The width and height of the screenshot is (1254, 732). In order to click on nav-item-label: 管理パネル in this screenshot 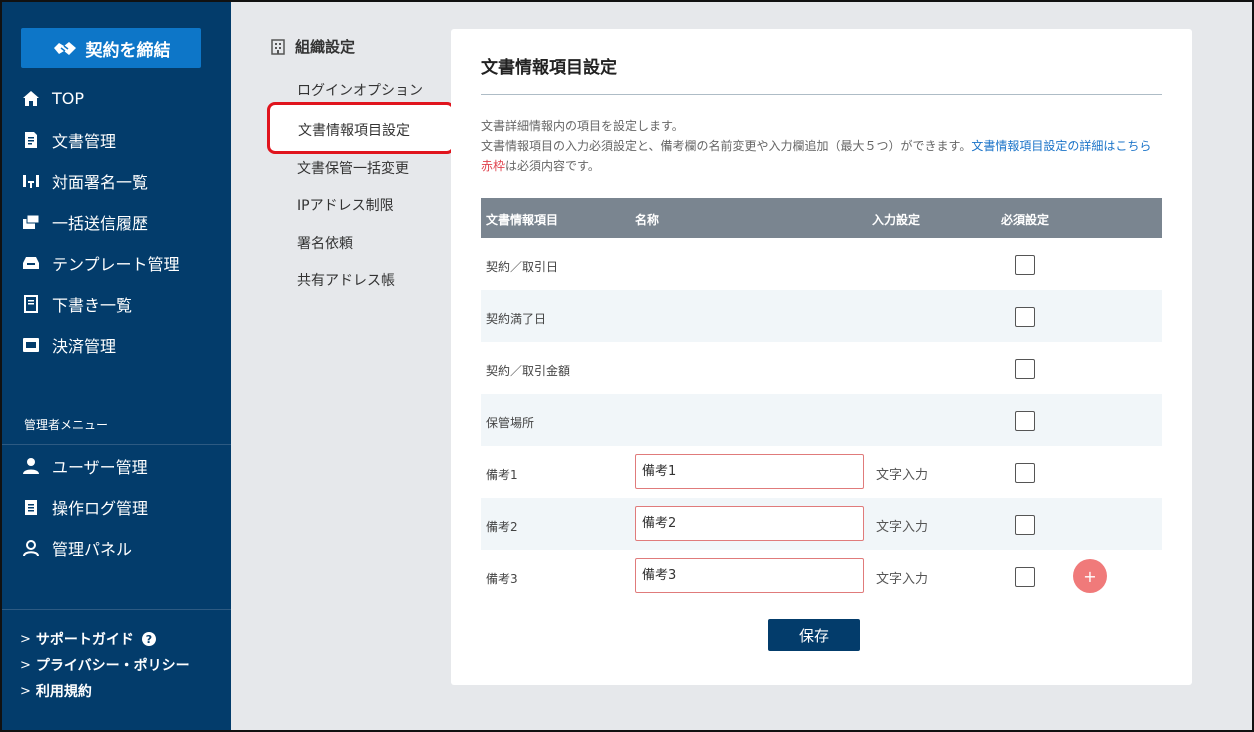, I will do `click(92, 549)`.